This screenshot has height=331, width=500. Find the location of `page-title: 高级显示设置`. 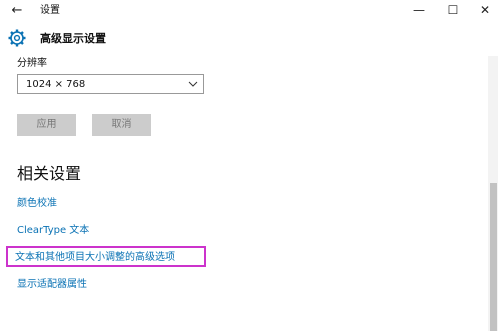

page-title: 高级显示设置 is located at coordinates (73, 38).